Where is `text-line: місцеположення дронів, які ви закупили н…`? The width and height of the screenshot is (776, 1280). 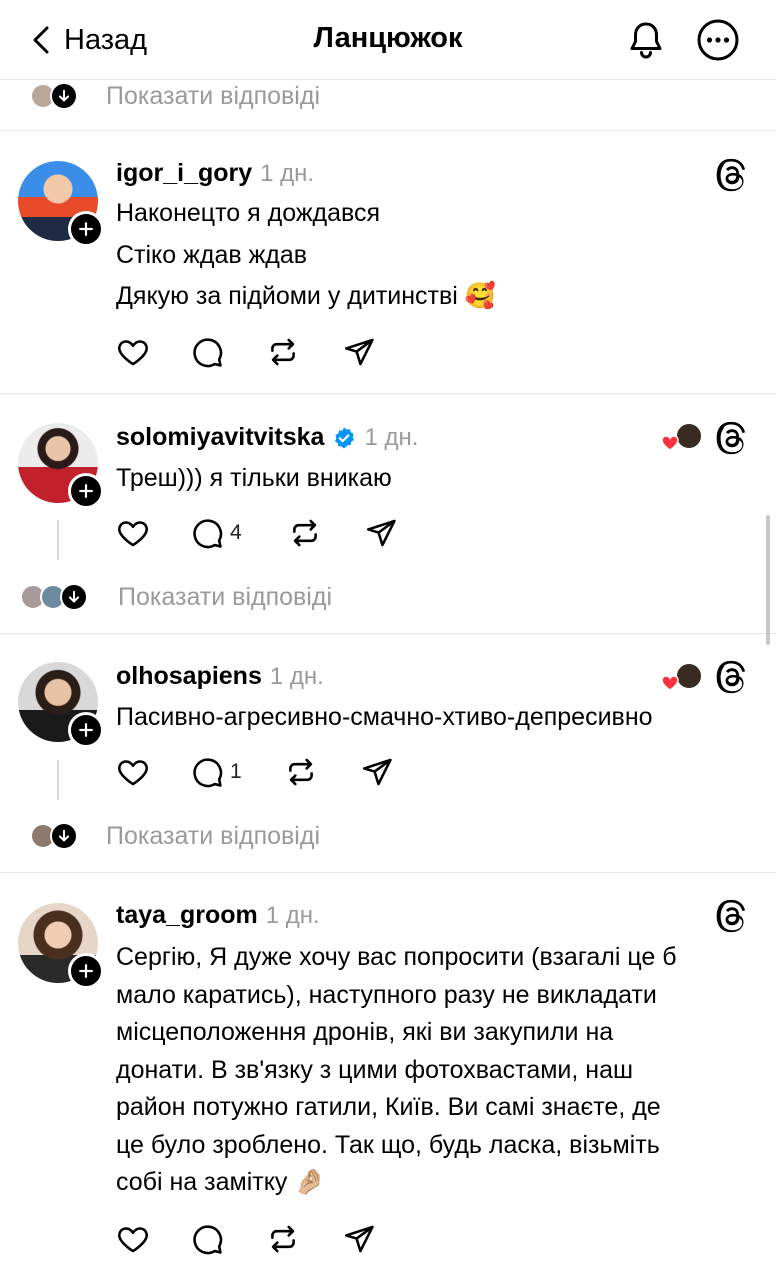 text-line: місцеположення дронів, які ви закупили н… is located at coordinates (365, 1032).